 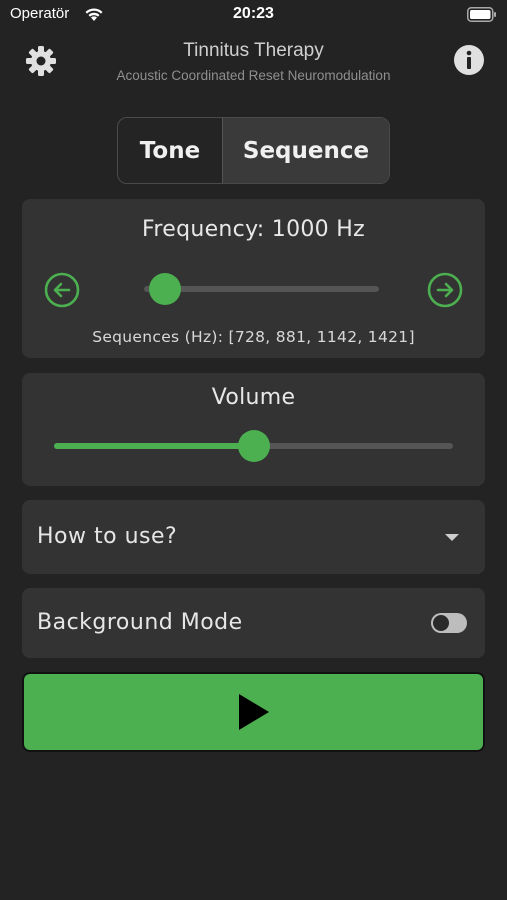 What do you see at coordinates (62, 290) in the screenshot?
I see `arrow-left-icon` at bounding box center [62, 290].